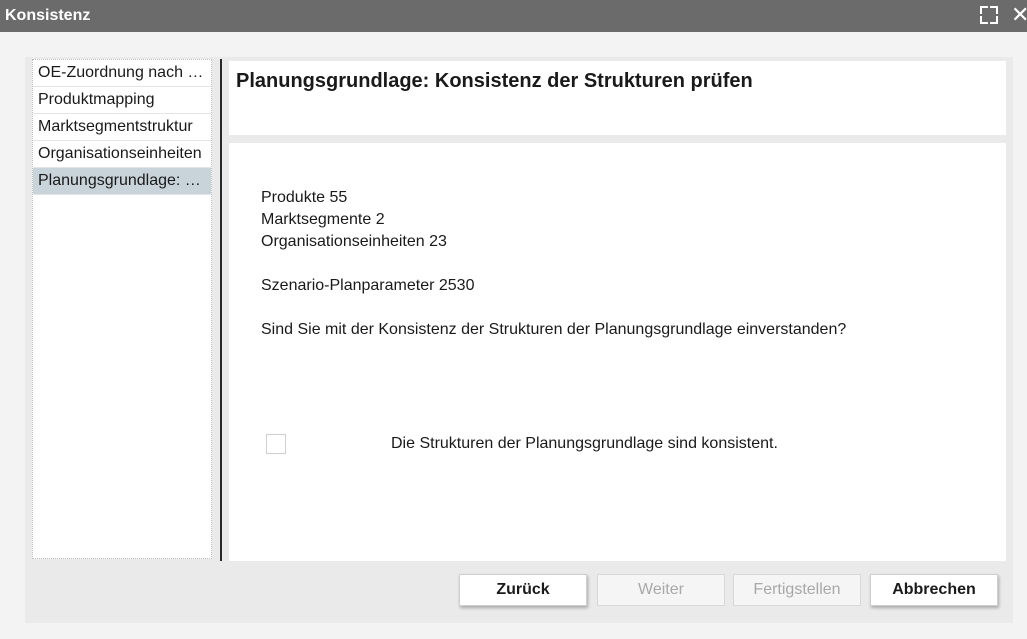  I want to click on count-planparameter: Szenario-Planparameter 2530, so click(368, 285).